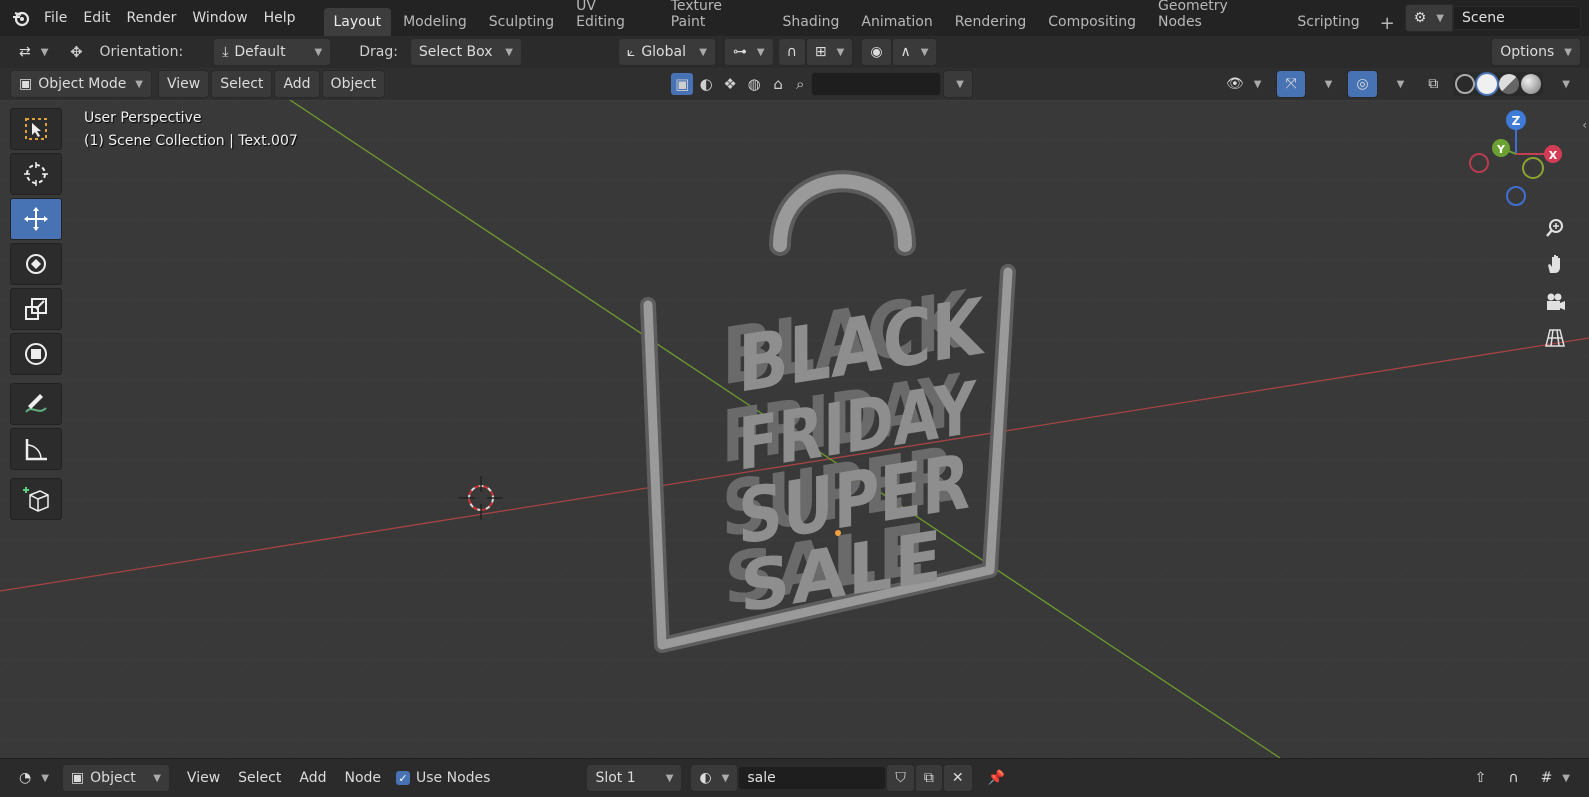 This screenshot has height=797, width=1589. Describe the element at coordinates (1533, 168) in the screenshot. I see `negative-y-icon` at that location.